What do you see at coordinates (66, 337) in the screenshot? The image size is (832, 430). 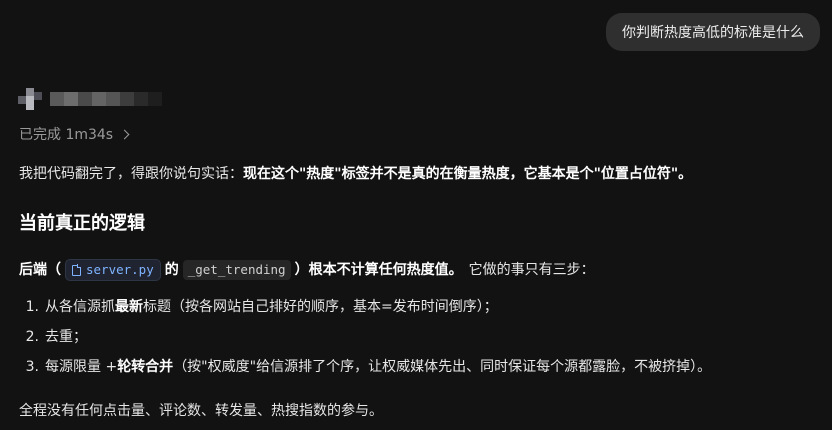 I see `step-text-before: 去重；` at bounding box center [66, 337].